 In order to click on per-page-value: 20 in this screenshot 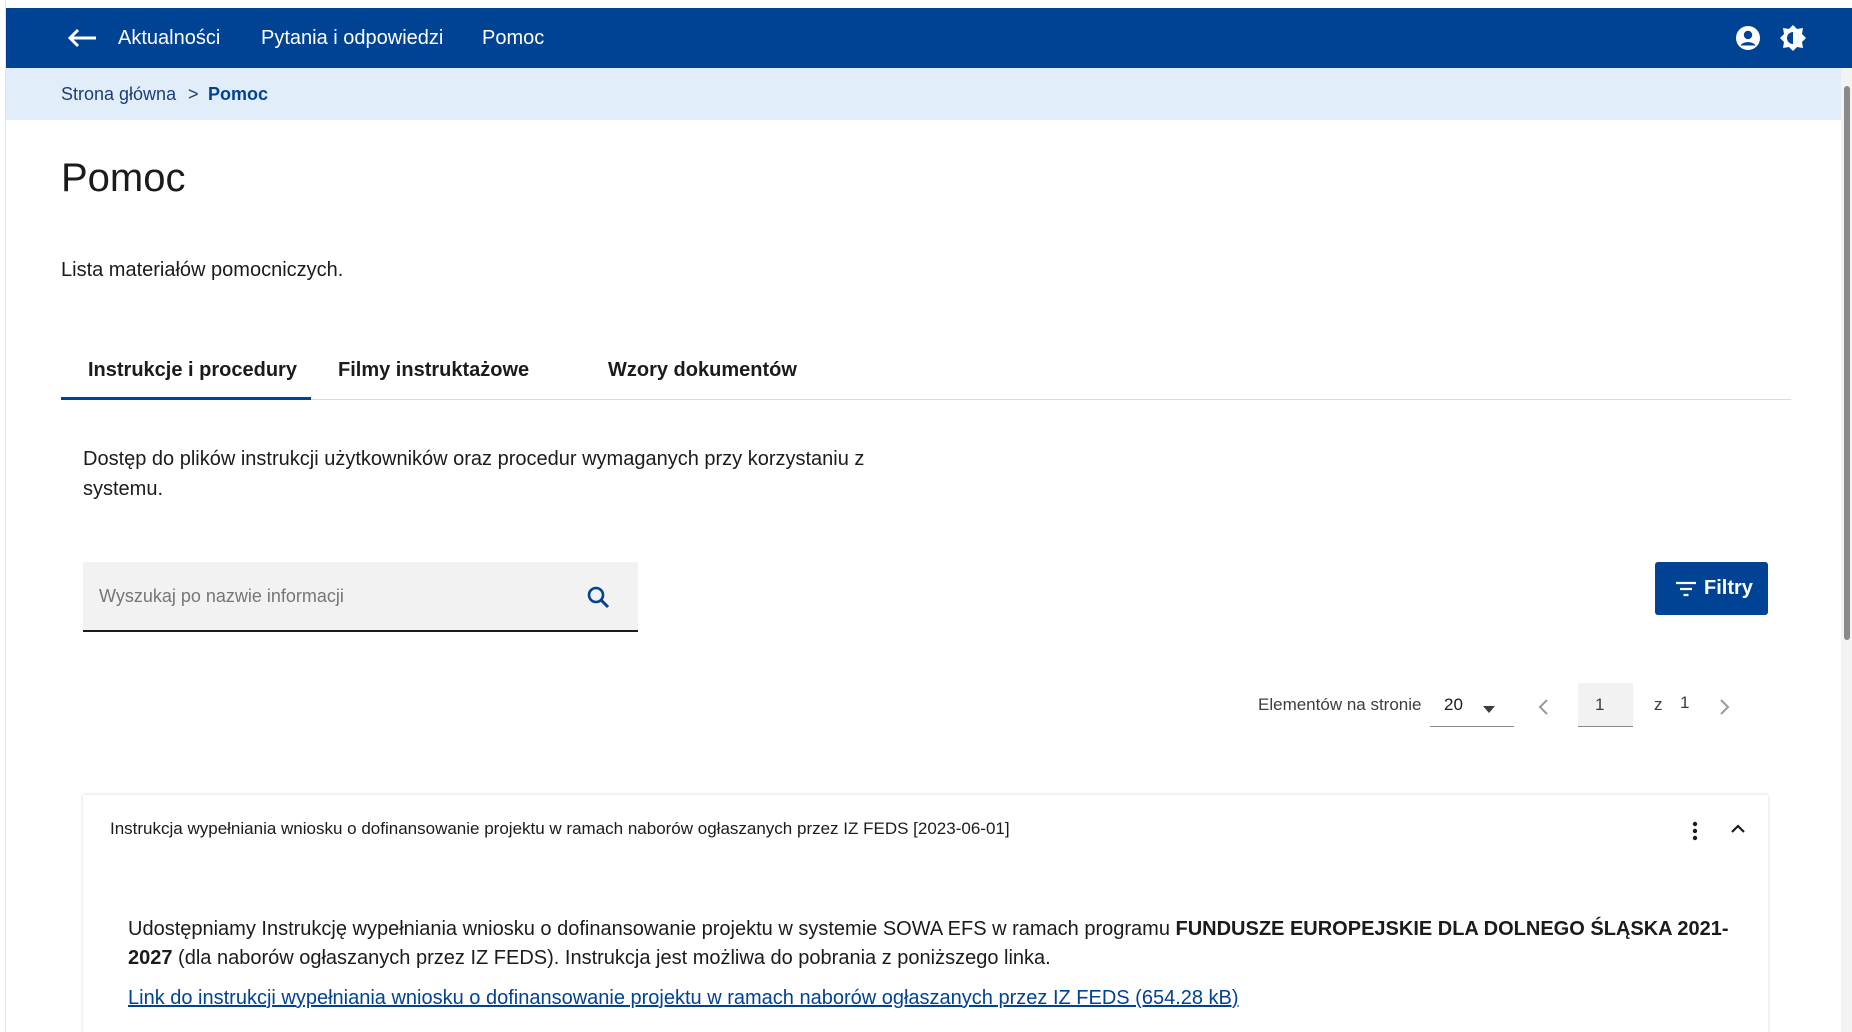, I will do `click(1453, 704)`.